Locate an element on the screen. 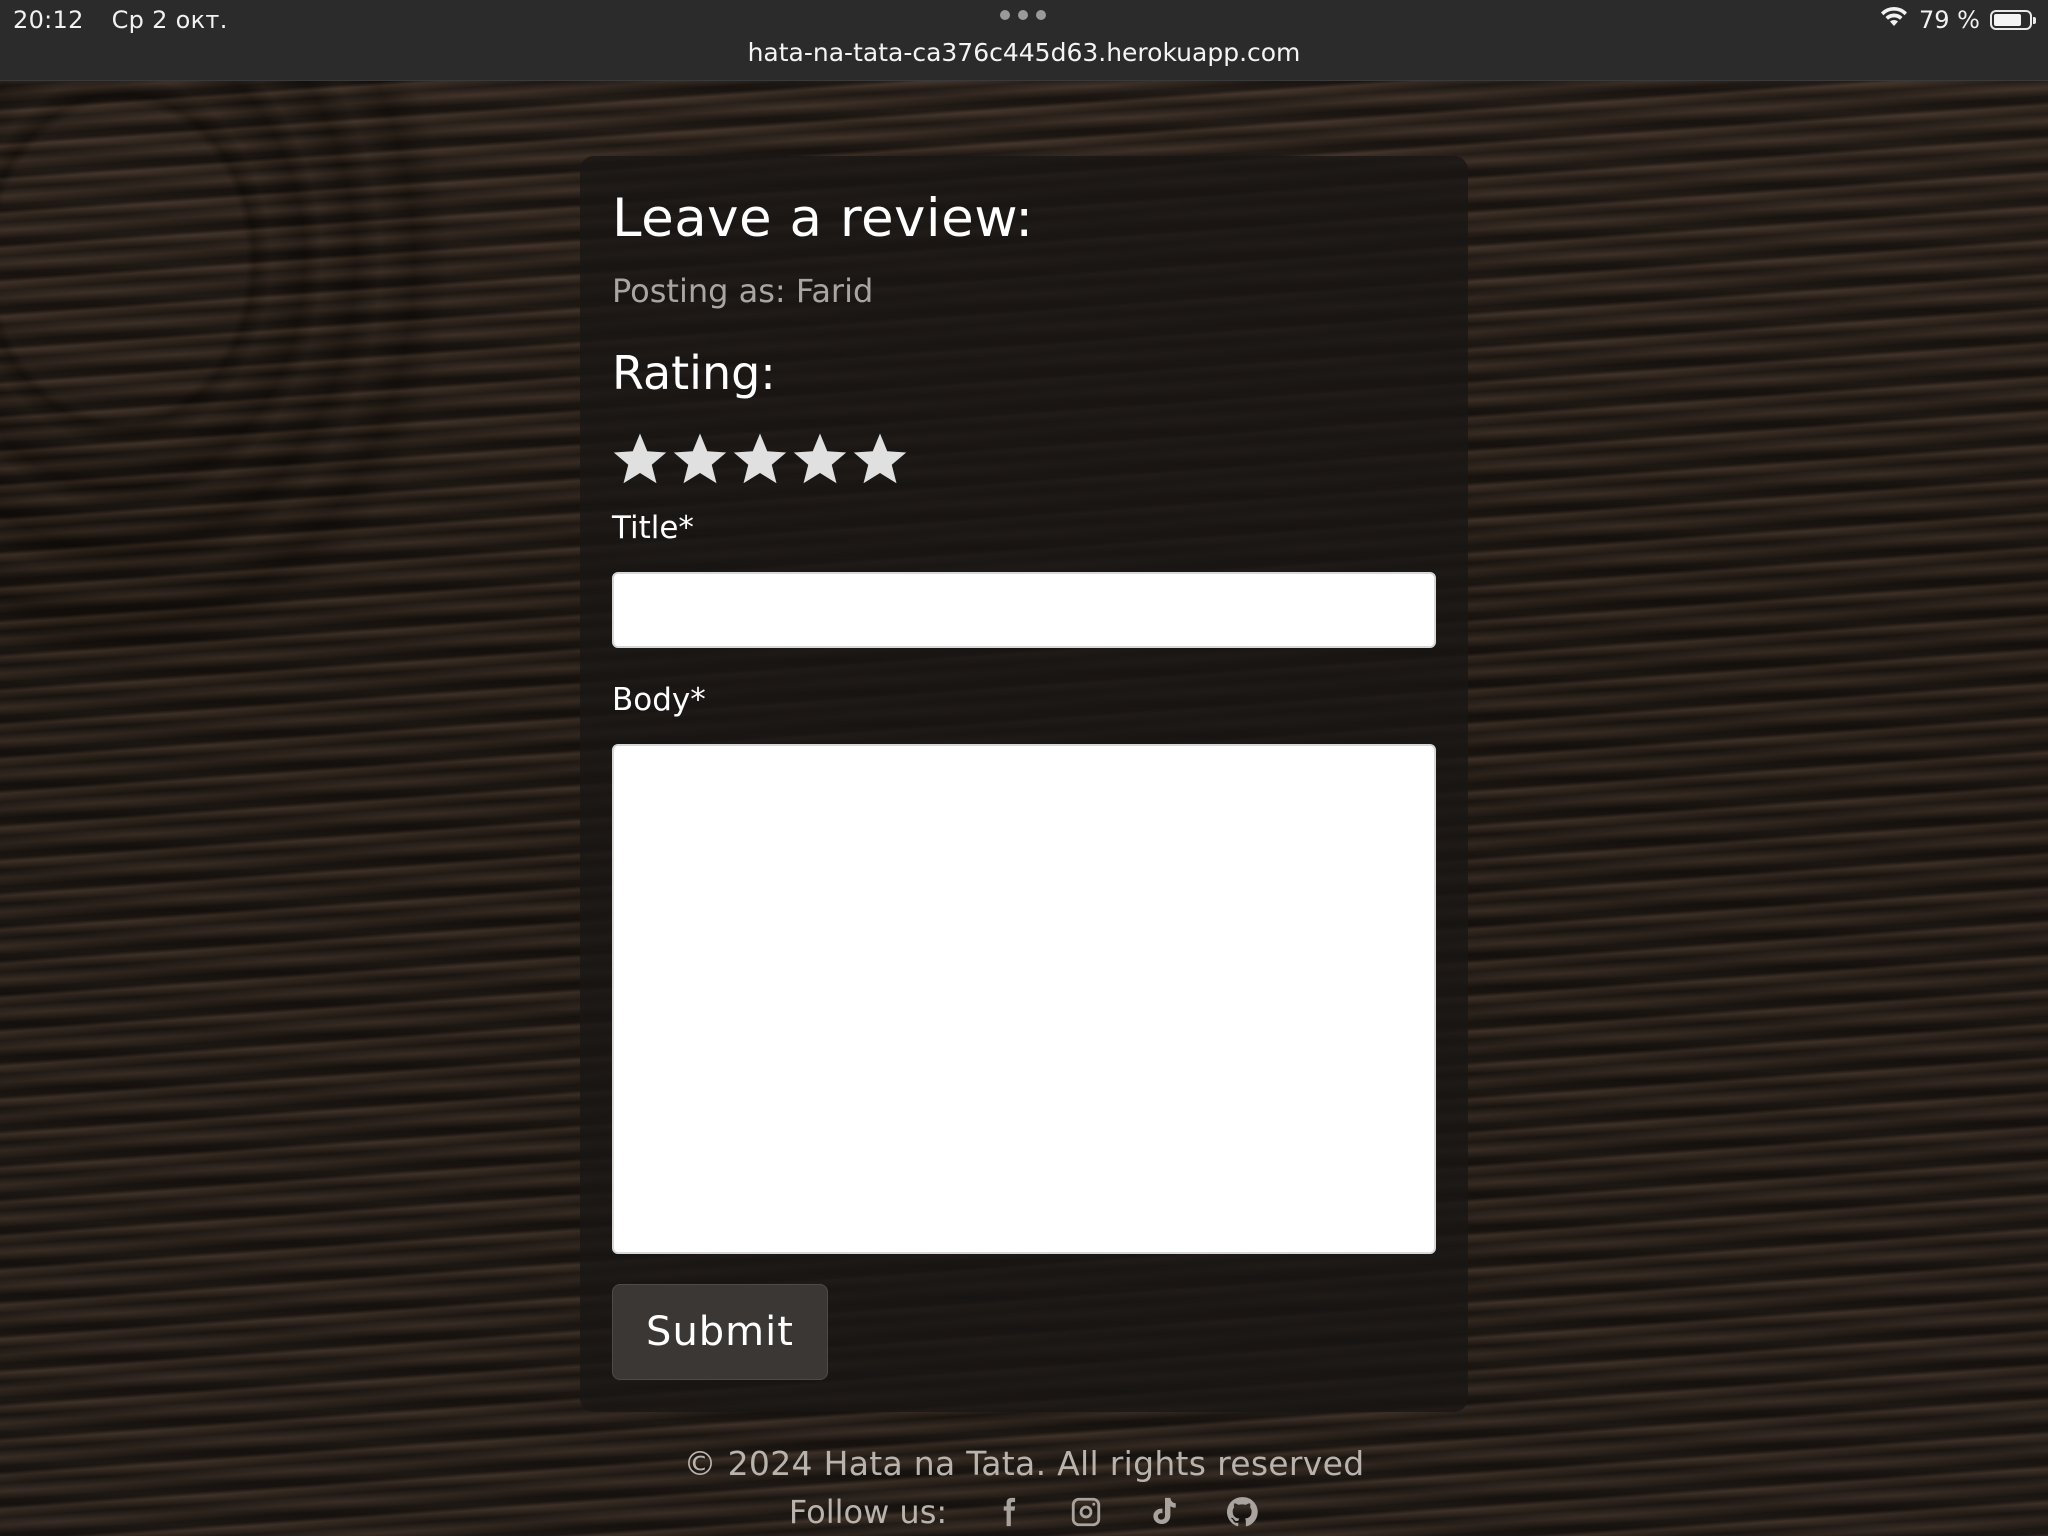 The height and width of the screenshot is (1536, 2048). status-left: 20:12 Ср 2 окт. is located at coordinates (130, 20).